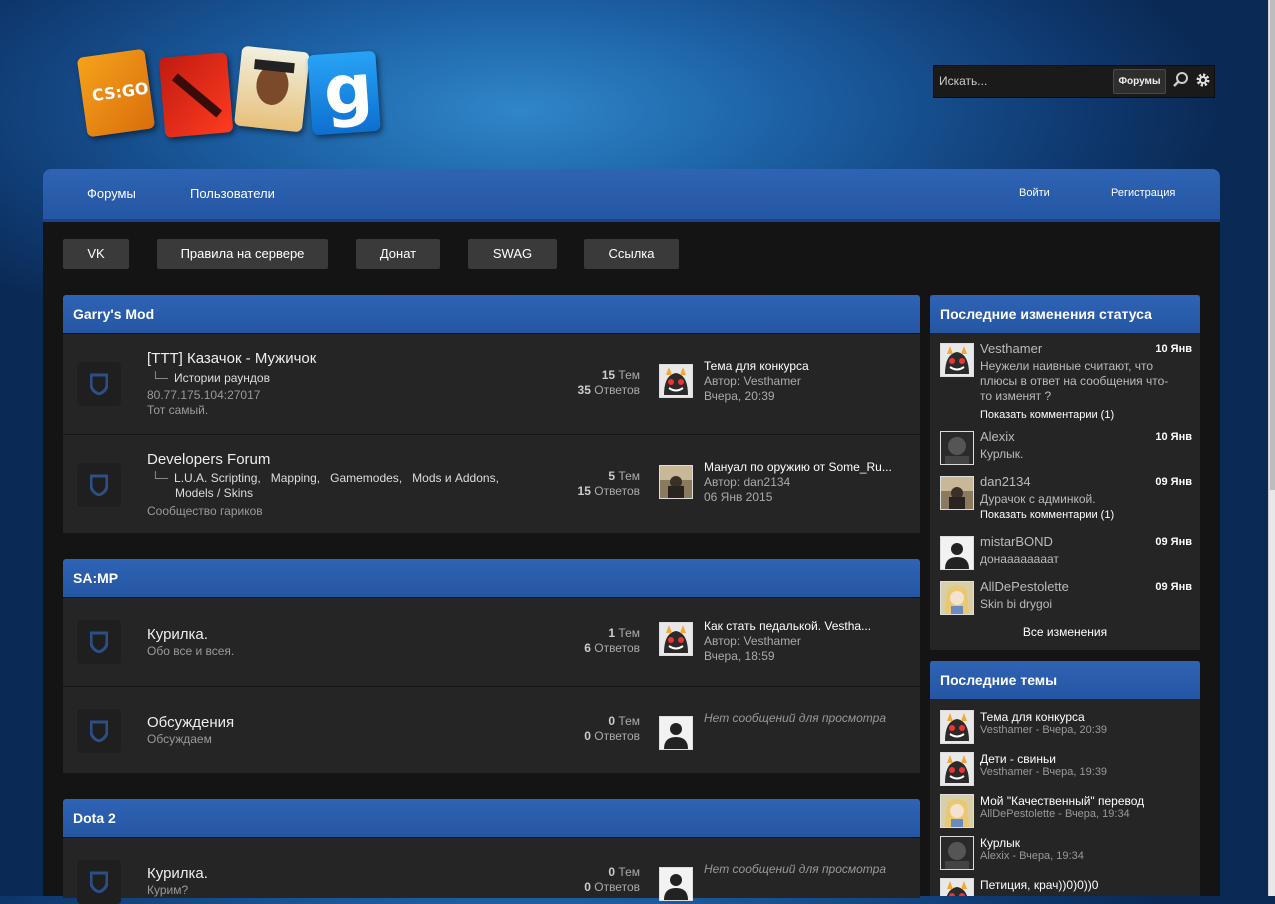 This screenshot has height=904, width=1275. I want to click on gmod-logo-tile: g, so click(344, 92).